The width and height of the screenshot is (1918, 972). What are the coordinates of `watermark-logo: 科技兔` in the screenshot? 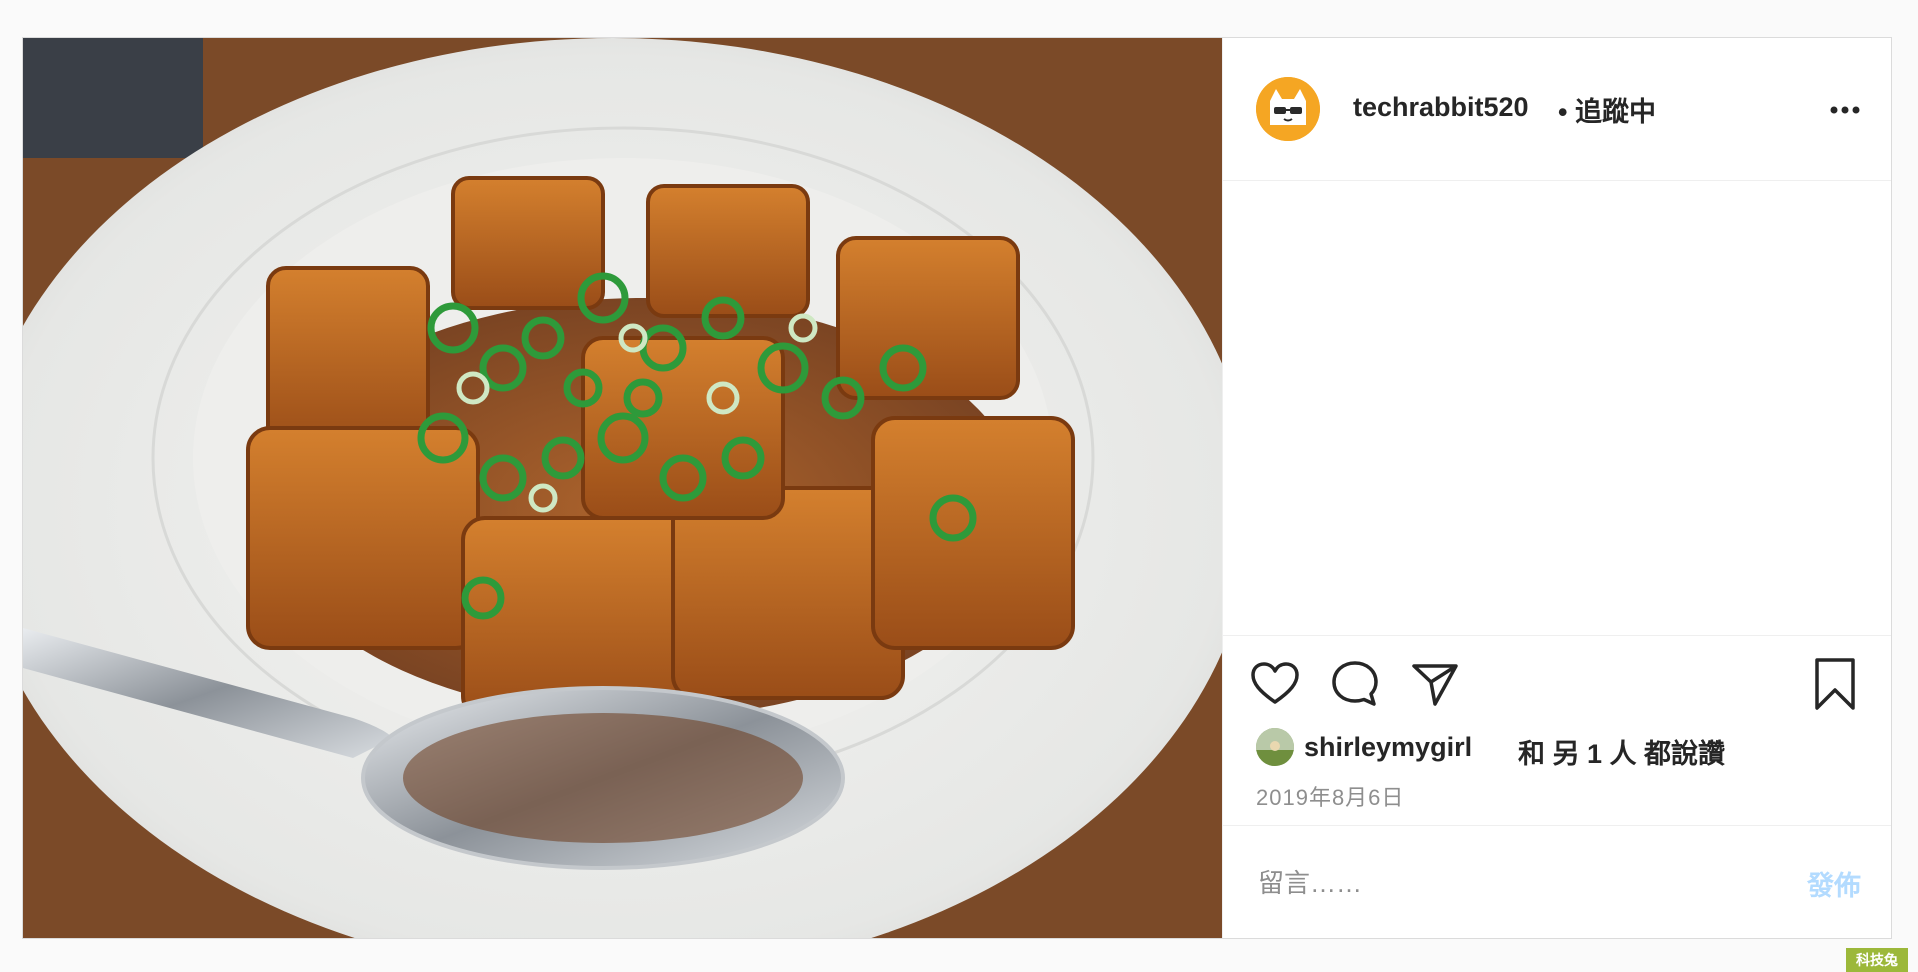 It's located at (1877, 960).